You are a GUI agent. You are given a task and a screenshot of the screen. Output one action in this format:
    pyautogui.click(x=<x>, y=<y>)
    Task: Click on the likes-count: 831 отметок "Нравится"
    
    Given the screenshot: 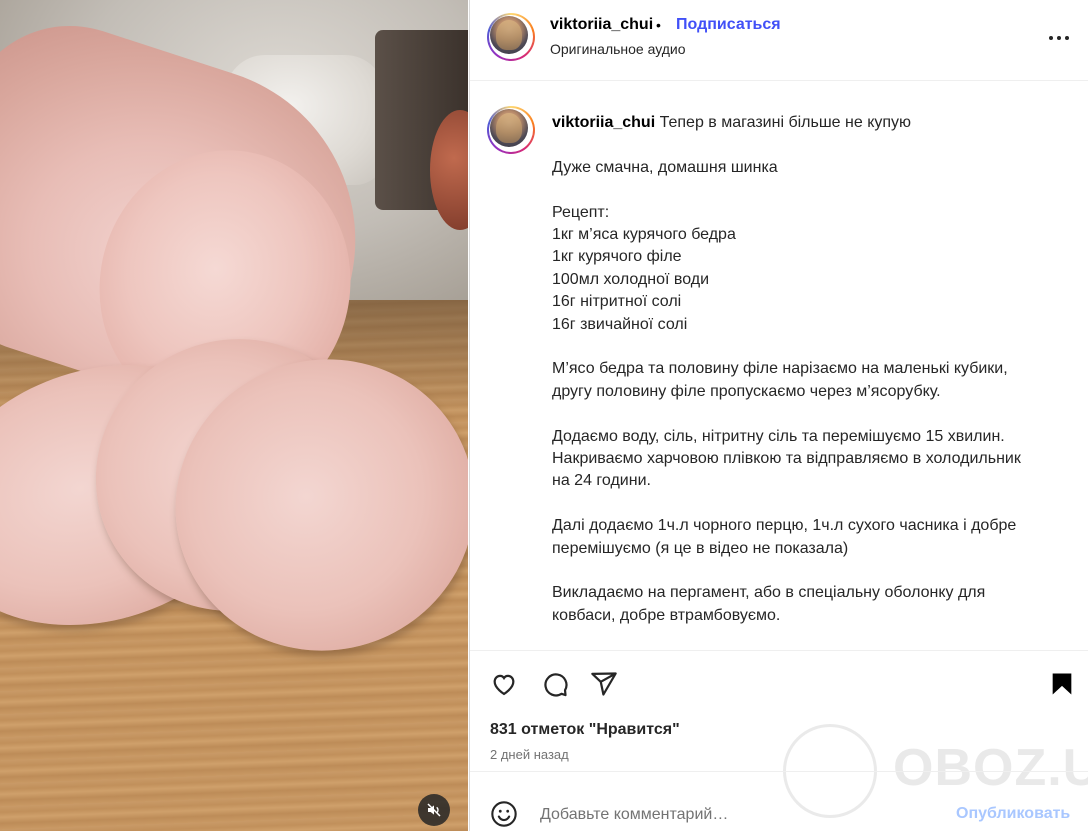 What is the action you would take?
    pyautogui.click(x=585, y=730)
    